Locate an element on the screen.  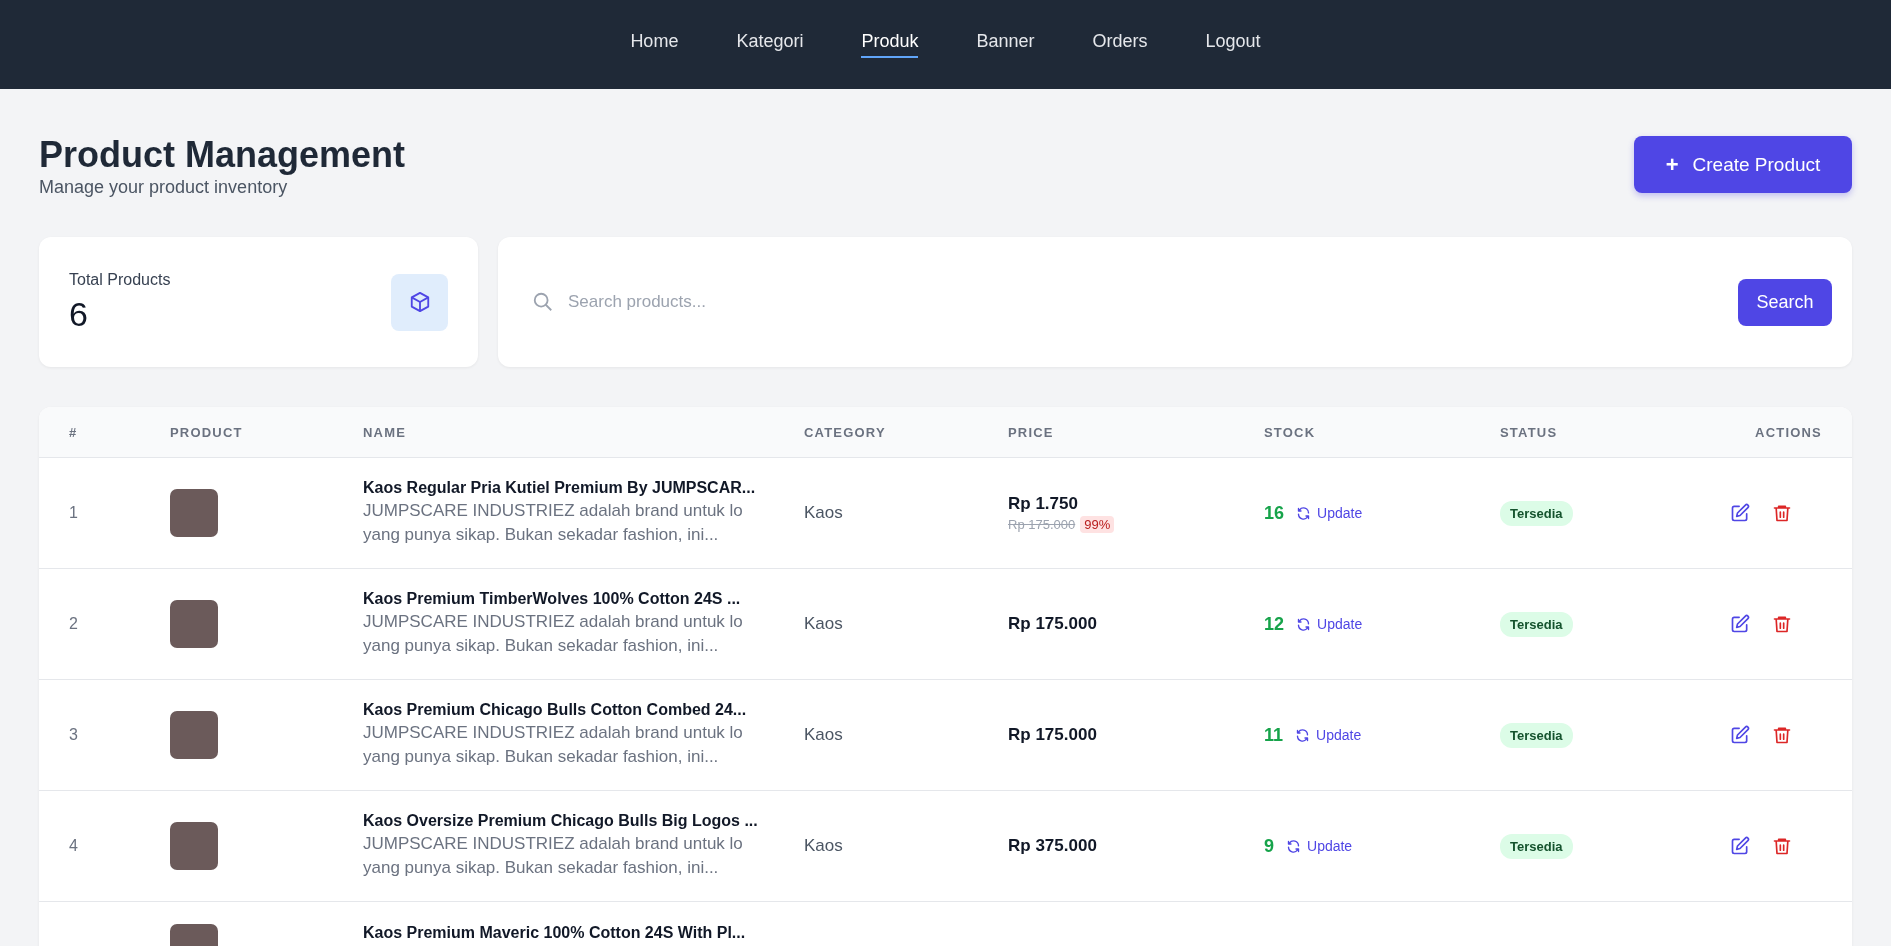
create-product-button: + Create Product is located at coordinates (1743, 164).